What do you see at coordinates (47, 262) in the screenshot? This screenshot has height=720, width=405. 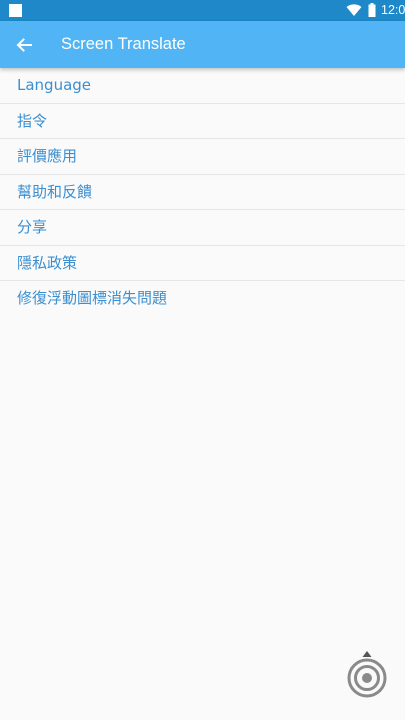 I see `menu-item-label: 隱私政策` at bounding box center [47, 262].